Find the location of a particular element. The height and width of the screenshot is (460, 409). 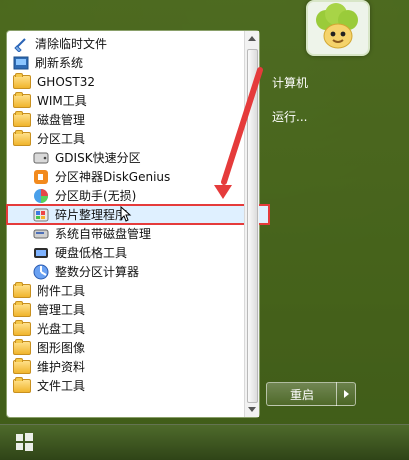

scroll-up-icon is located at coordinates (252, 38).